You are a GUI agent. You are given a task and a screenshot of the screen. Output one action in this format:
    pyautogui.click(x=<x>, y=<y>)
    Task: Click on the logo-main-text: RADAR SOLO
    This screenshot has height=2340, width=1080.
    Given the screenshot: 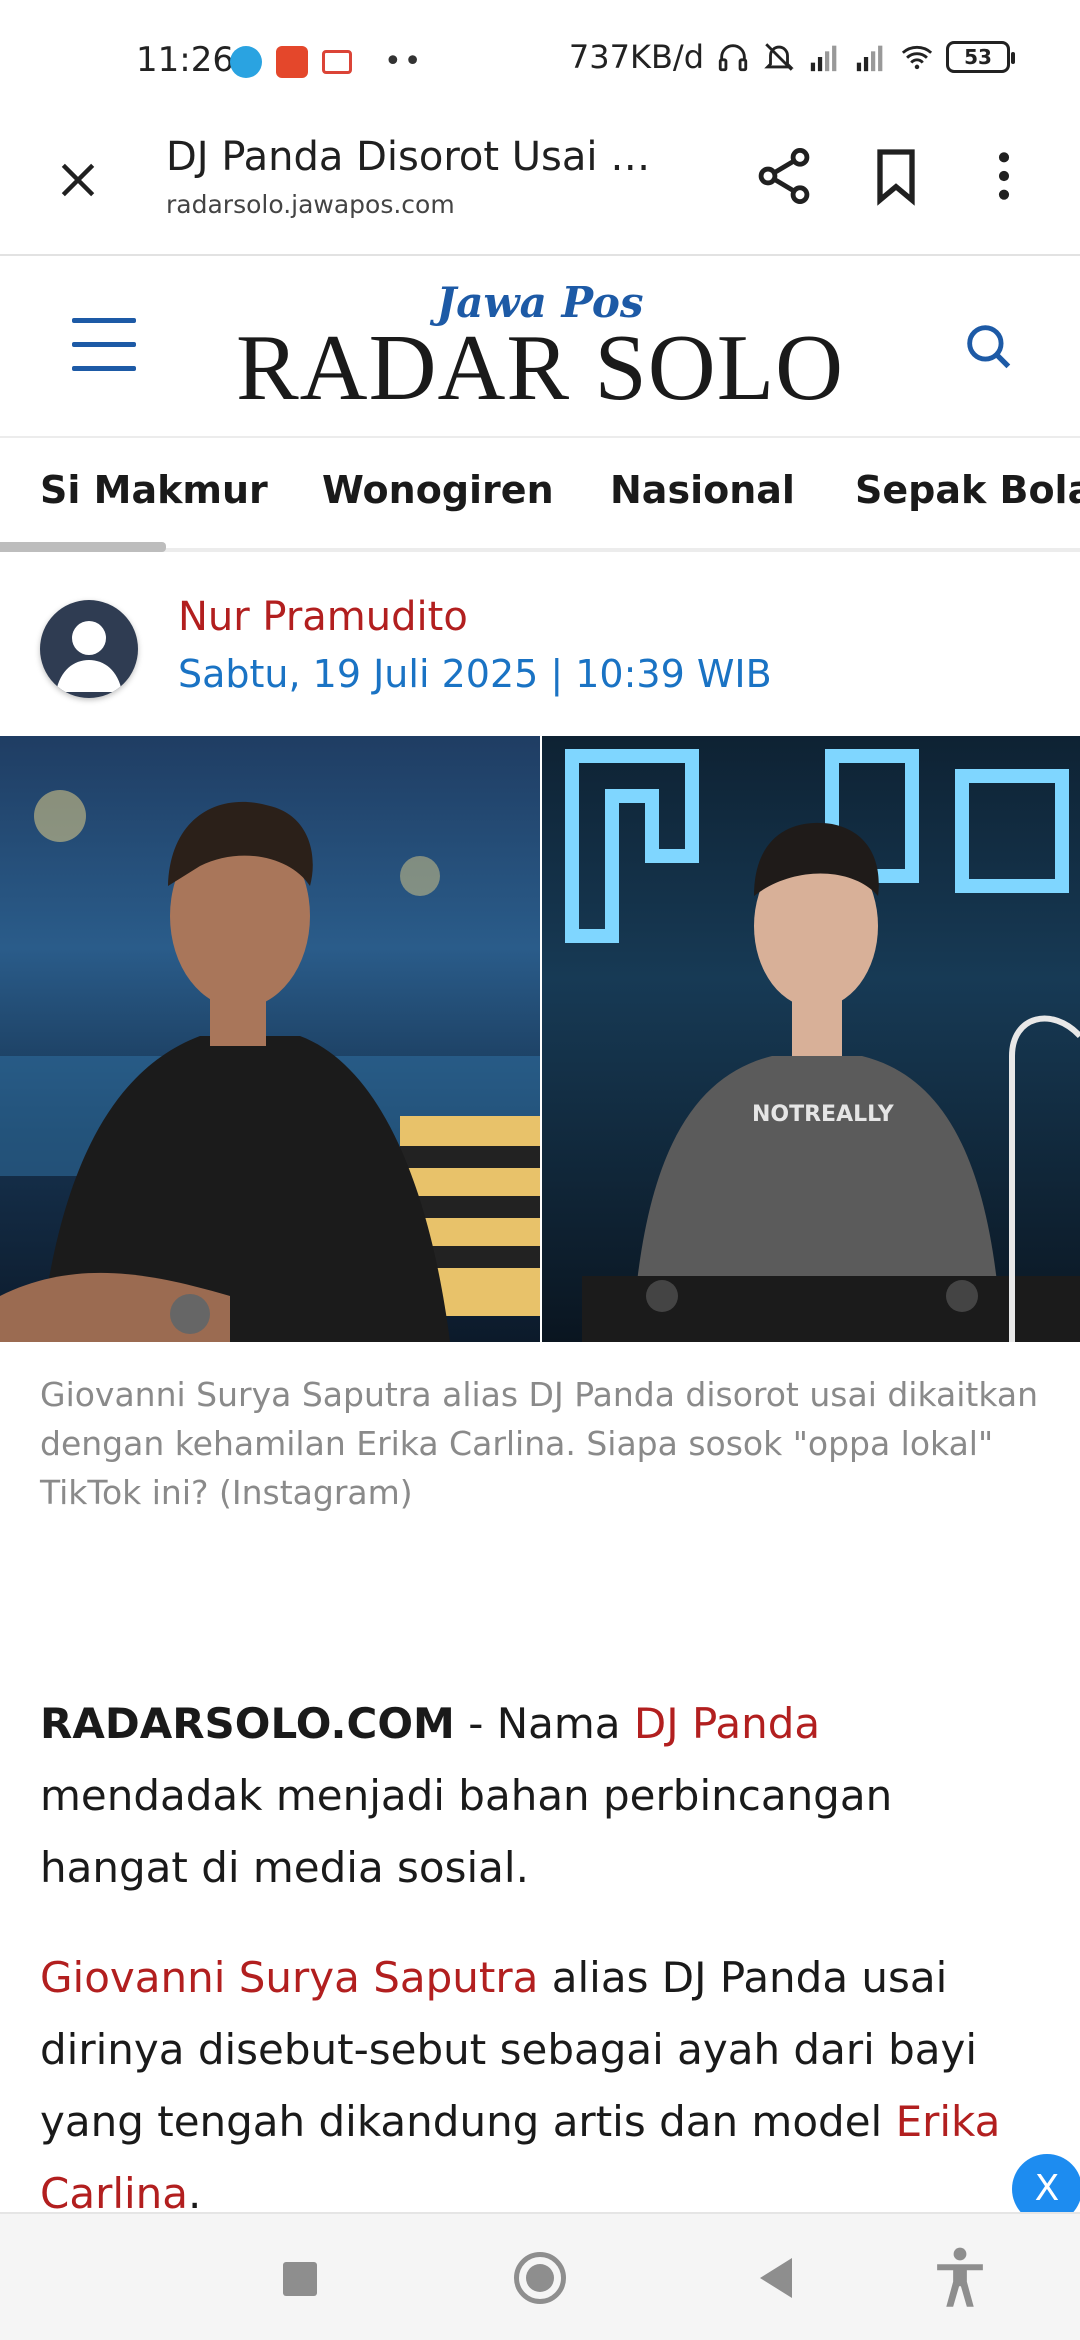 What is the action you would take?
    pyautogui.click(x=539, y=368)
    